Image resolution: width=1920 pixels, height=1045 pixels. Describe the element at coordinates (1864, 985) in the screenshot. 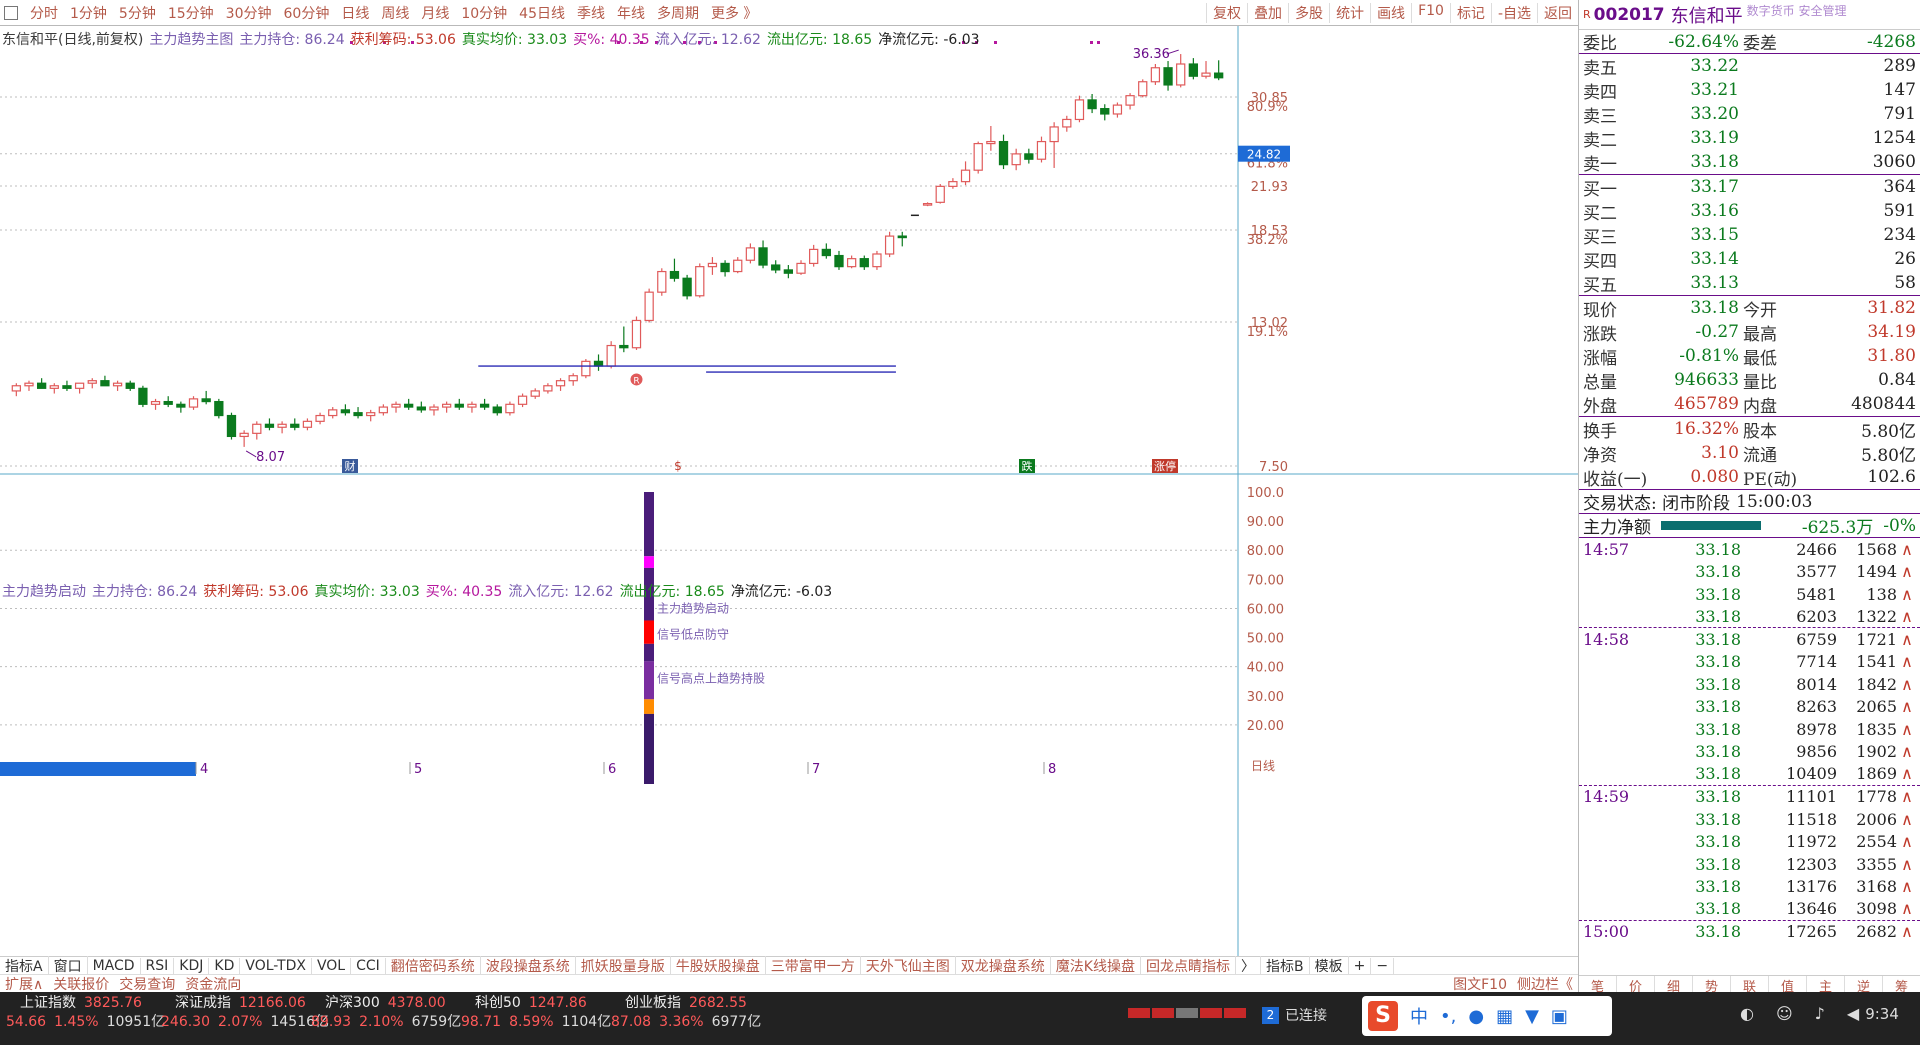

I see `panel-tab-7: 逆` at that location.